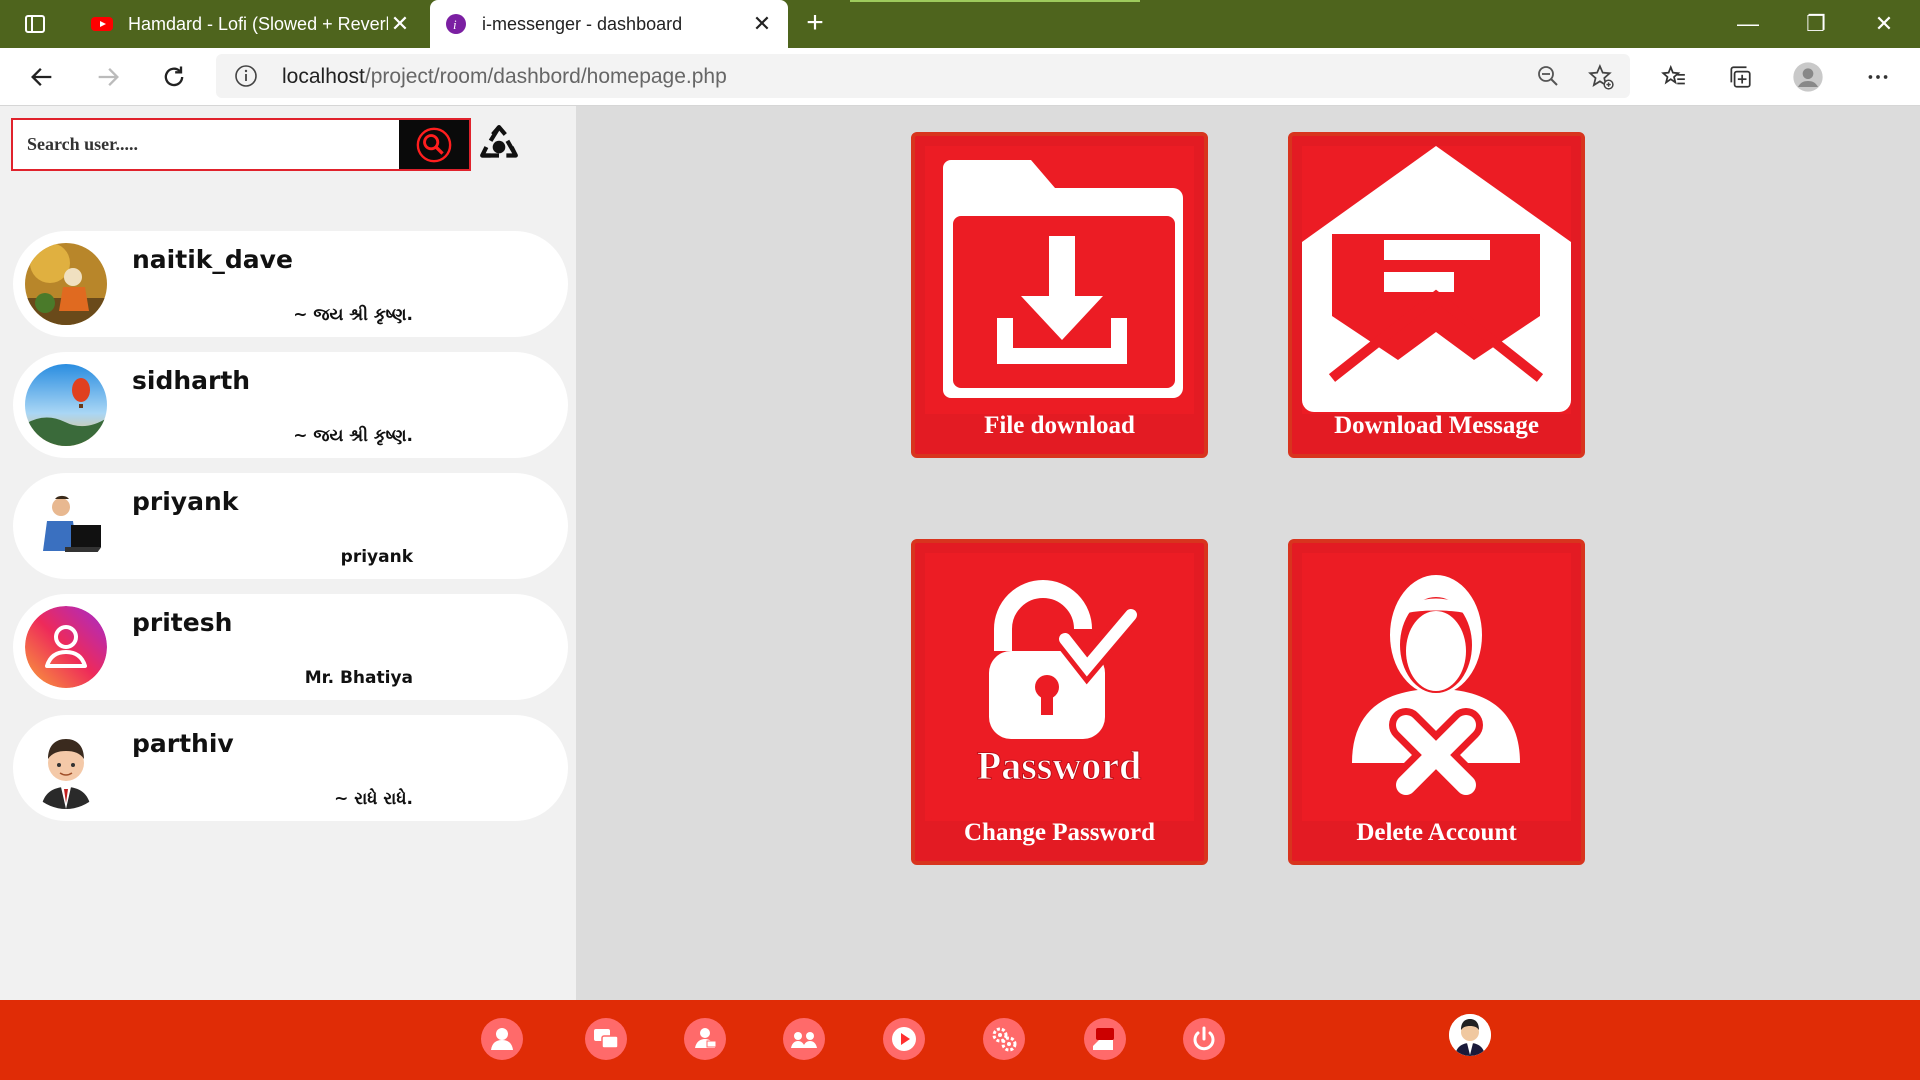 This screenshot has width=1920, height=1080. I want to click on profile-icon, so click(1808, 77).